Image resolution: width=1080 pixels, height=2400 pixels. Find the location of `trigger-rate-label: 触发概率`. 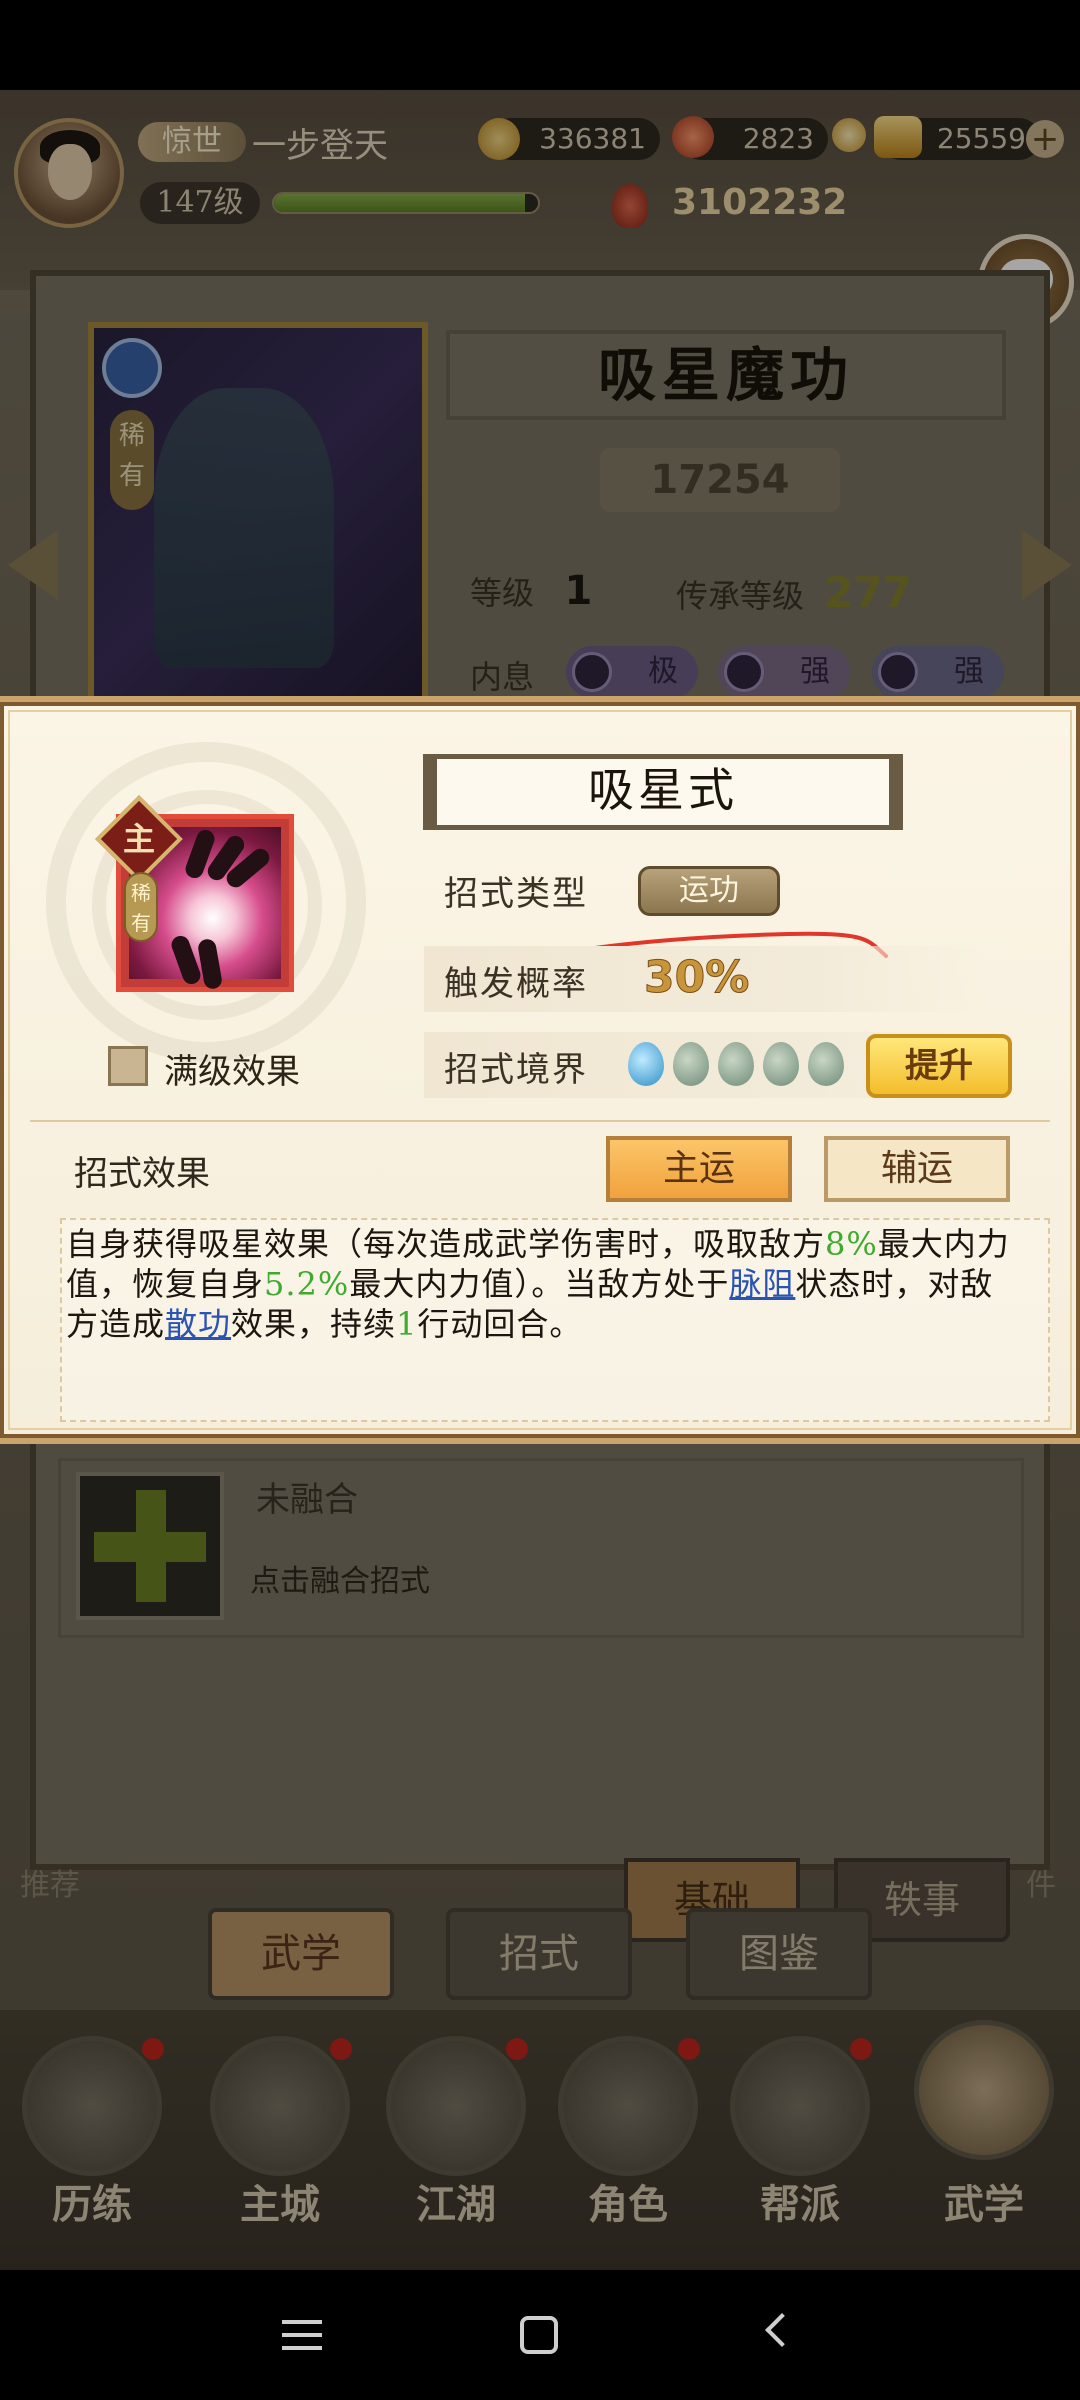

trigger-rate-label: 触发概率 is located at coordinates (516, 984).